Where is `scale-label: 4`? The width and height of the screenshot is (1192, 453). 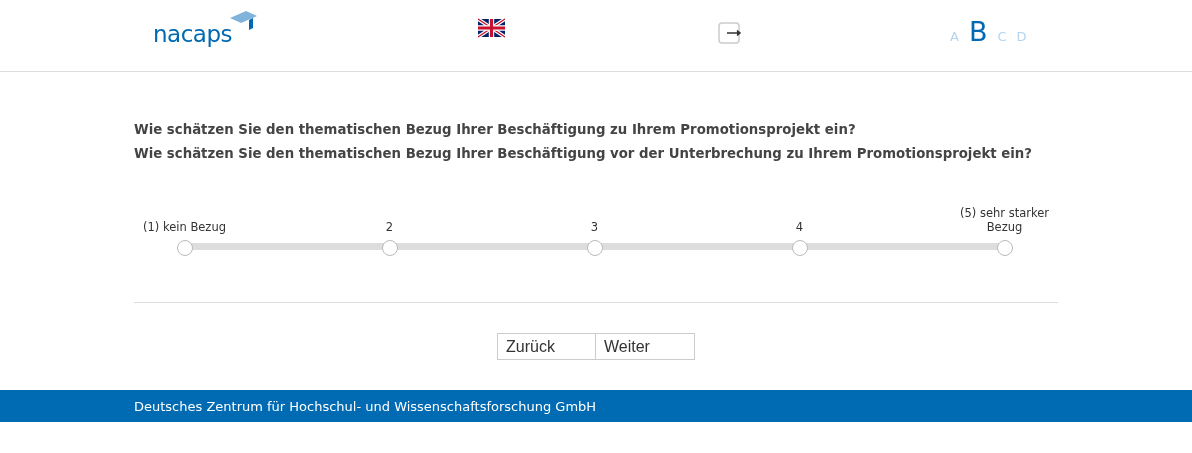 scale-label: 4 is located at coordinates (799, 227).